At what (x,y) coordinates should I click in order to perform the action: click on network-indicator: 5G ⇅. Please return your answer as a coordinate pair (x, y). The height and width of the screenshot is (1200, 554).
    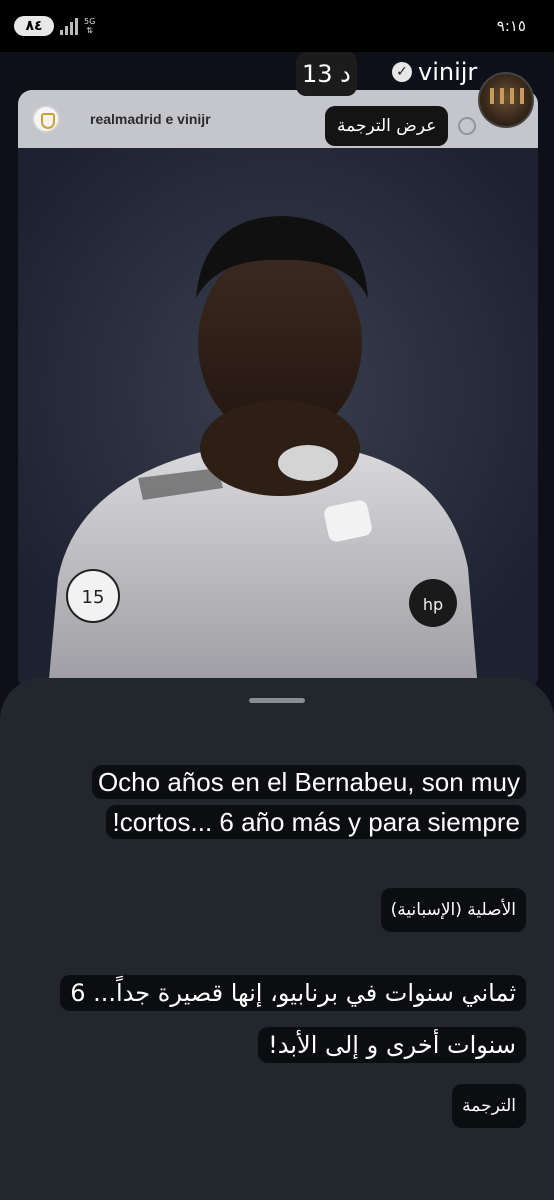
    Looking at the image, I should click on (90, 26).